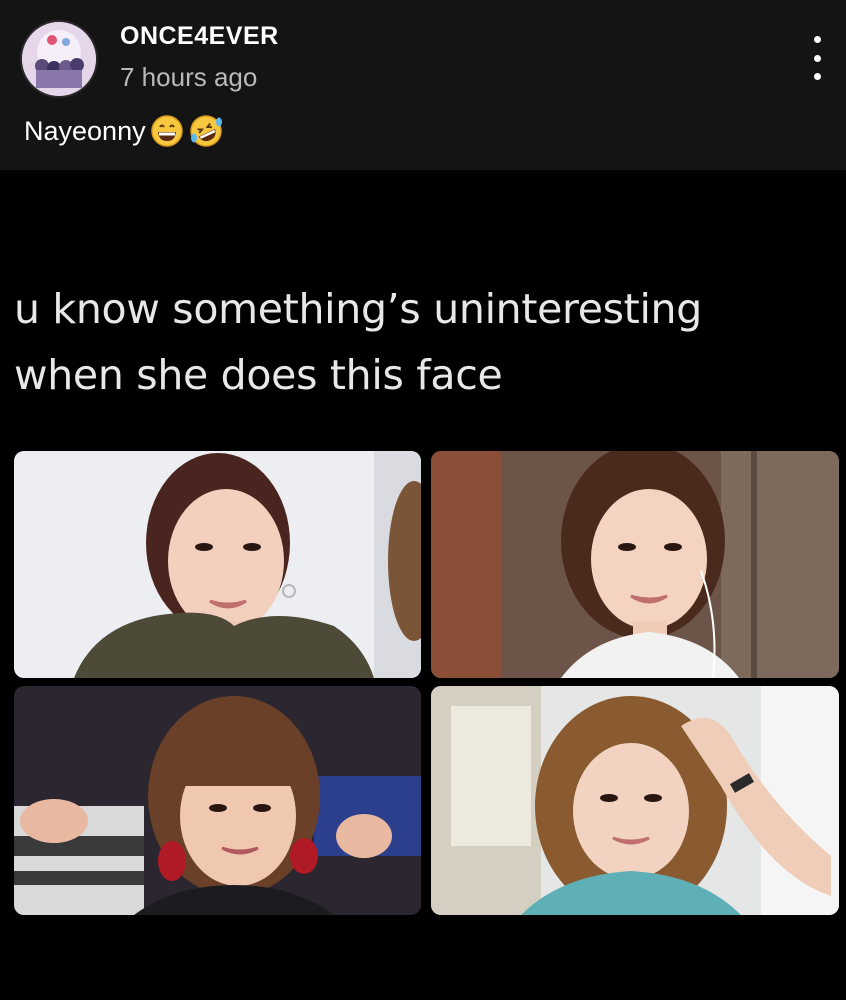 This screenshot has width=846, height=1000. What do you see at coordinates (635, 800) in the screenshot?
I see `photo-smiling-bottom-right` at bounding box center [635, 800].